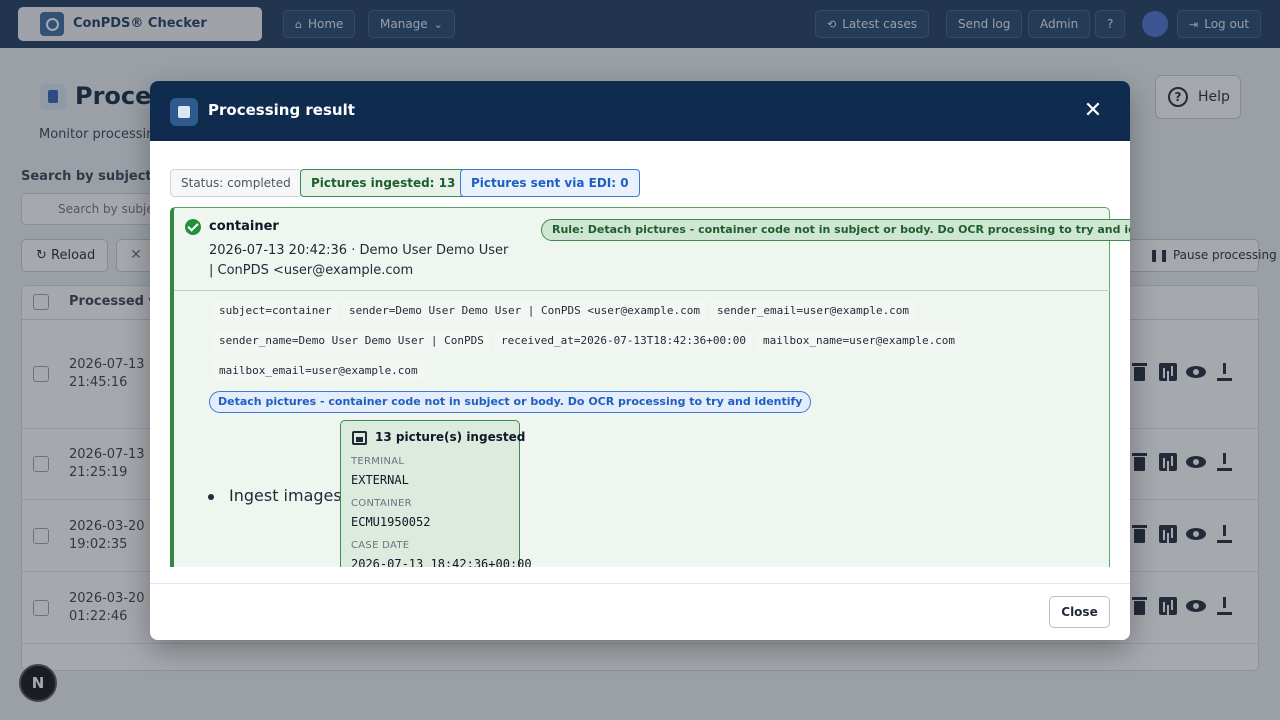 The image size is (1280, 720). Describe the element at coordinates (236, 183) in the screenshot. I see `status-badge: Status: completed` at that location.